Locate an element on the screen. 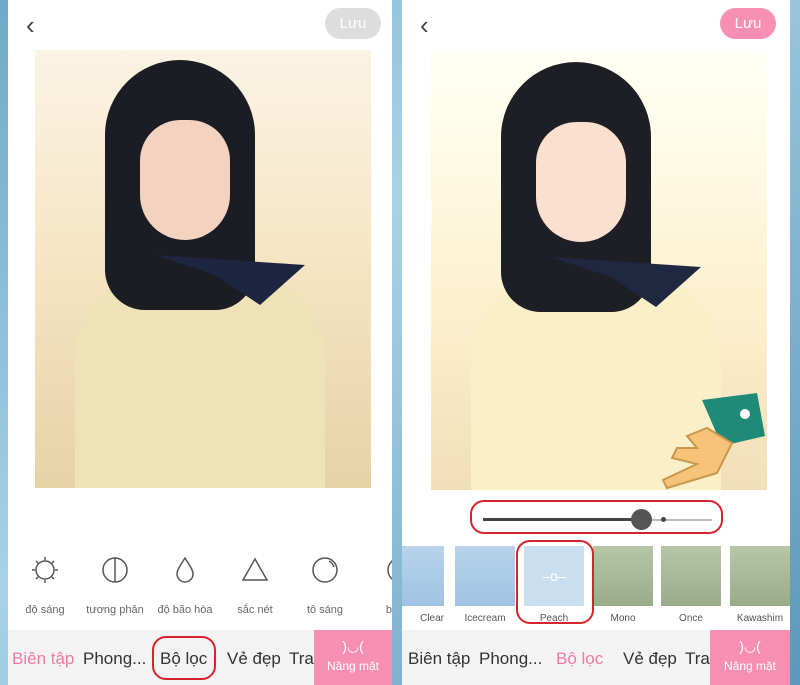 Image resolution: width=800 pixels, height=685 pixels. highlight-box-filter-tab is located at coordinates (184, 658).